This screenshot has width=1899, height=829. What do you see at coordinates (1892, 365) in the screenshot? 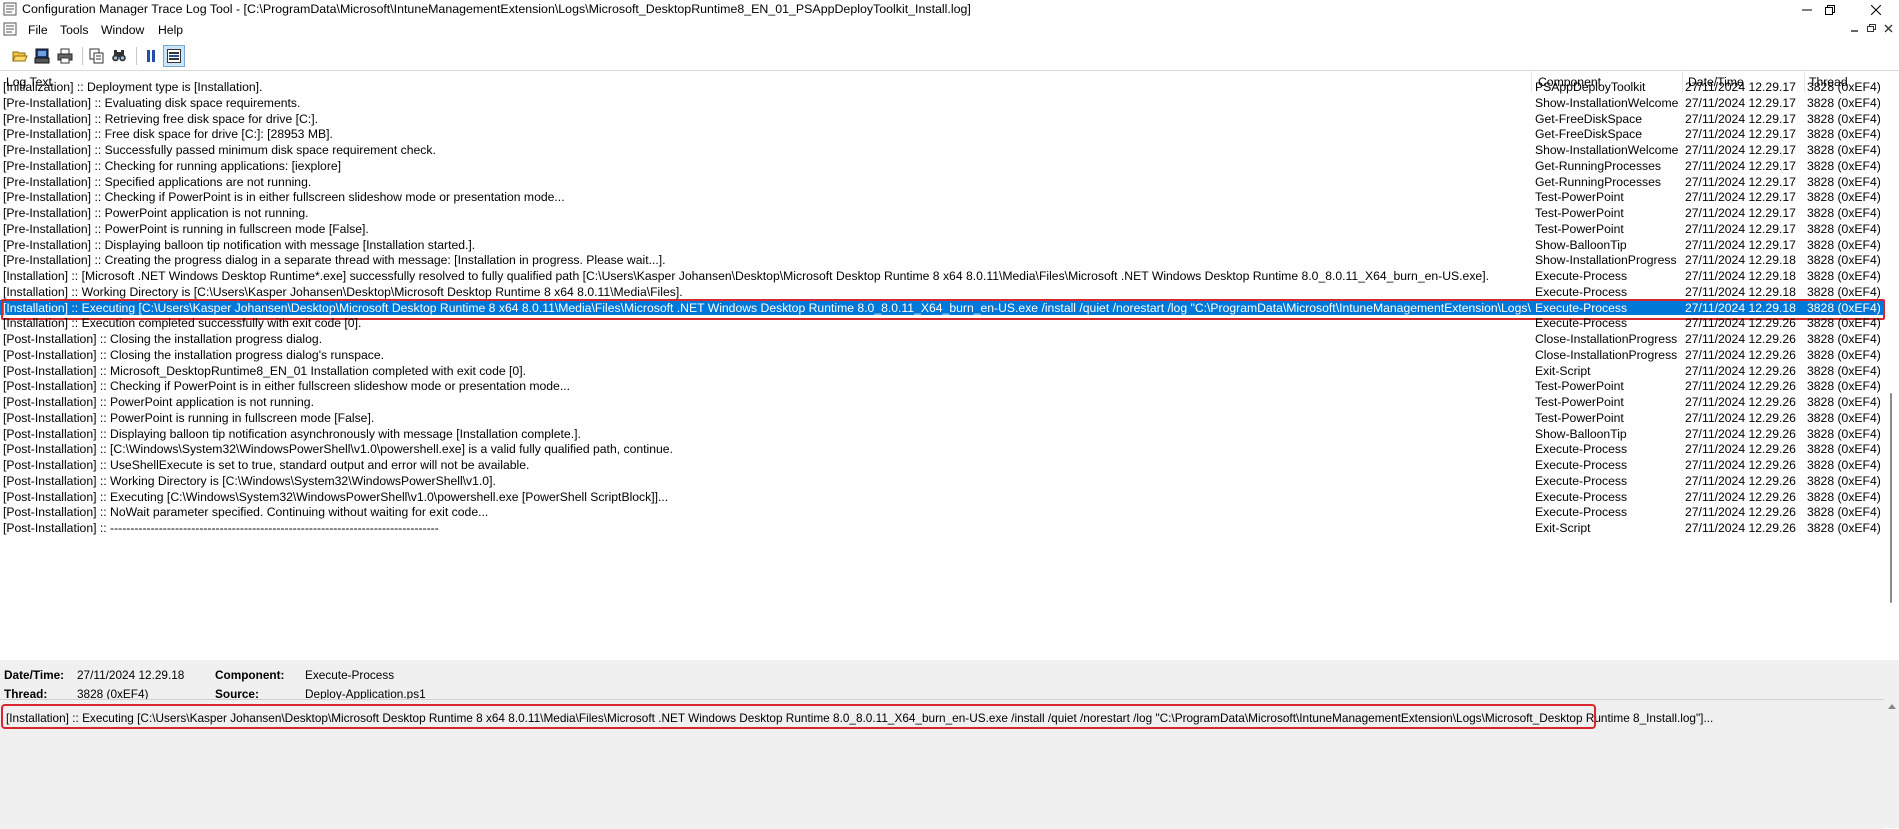
I see `log-vertical-scrollbar` at bounding box center [1892, 365].